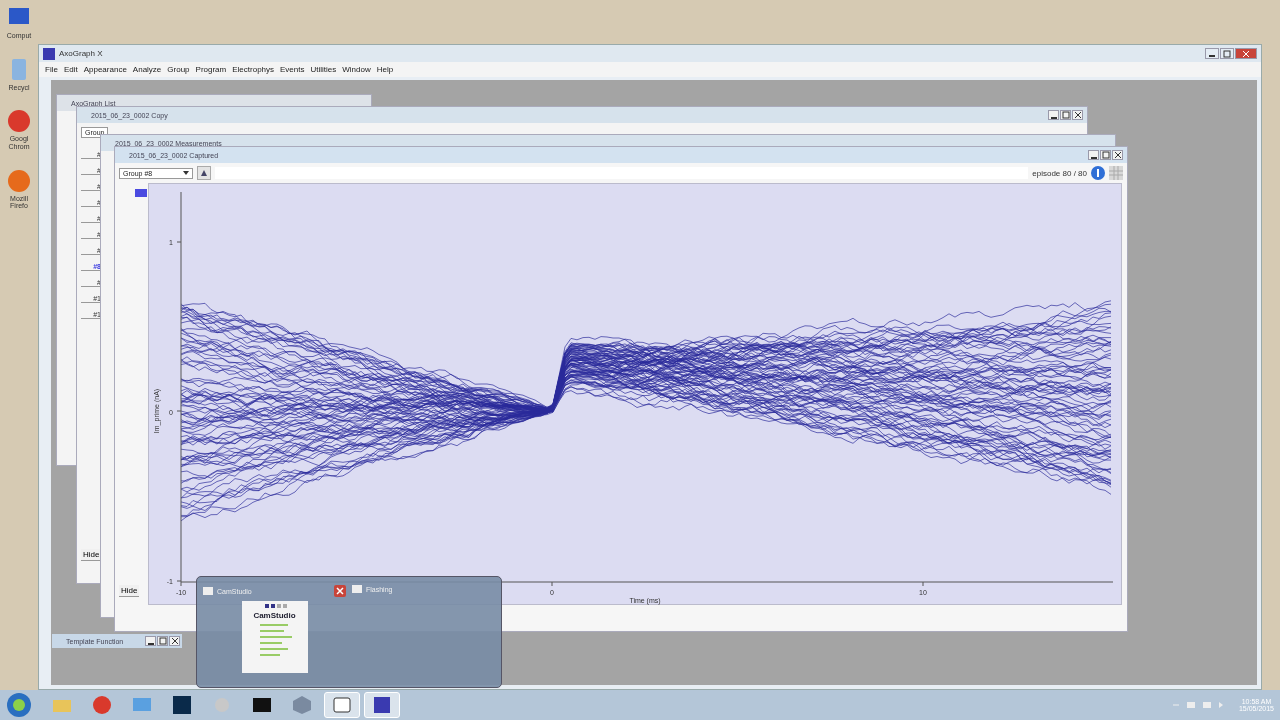 This screenshot has height=720, width=1280. What do you see at coordinates (274, 606) in the screenshot?
I see `toolbar-icon` at bounding box center [274, 606].